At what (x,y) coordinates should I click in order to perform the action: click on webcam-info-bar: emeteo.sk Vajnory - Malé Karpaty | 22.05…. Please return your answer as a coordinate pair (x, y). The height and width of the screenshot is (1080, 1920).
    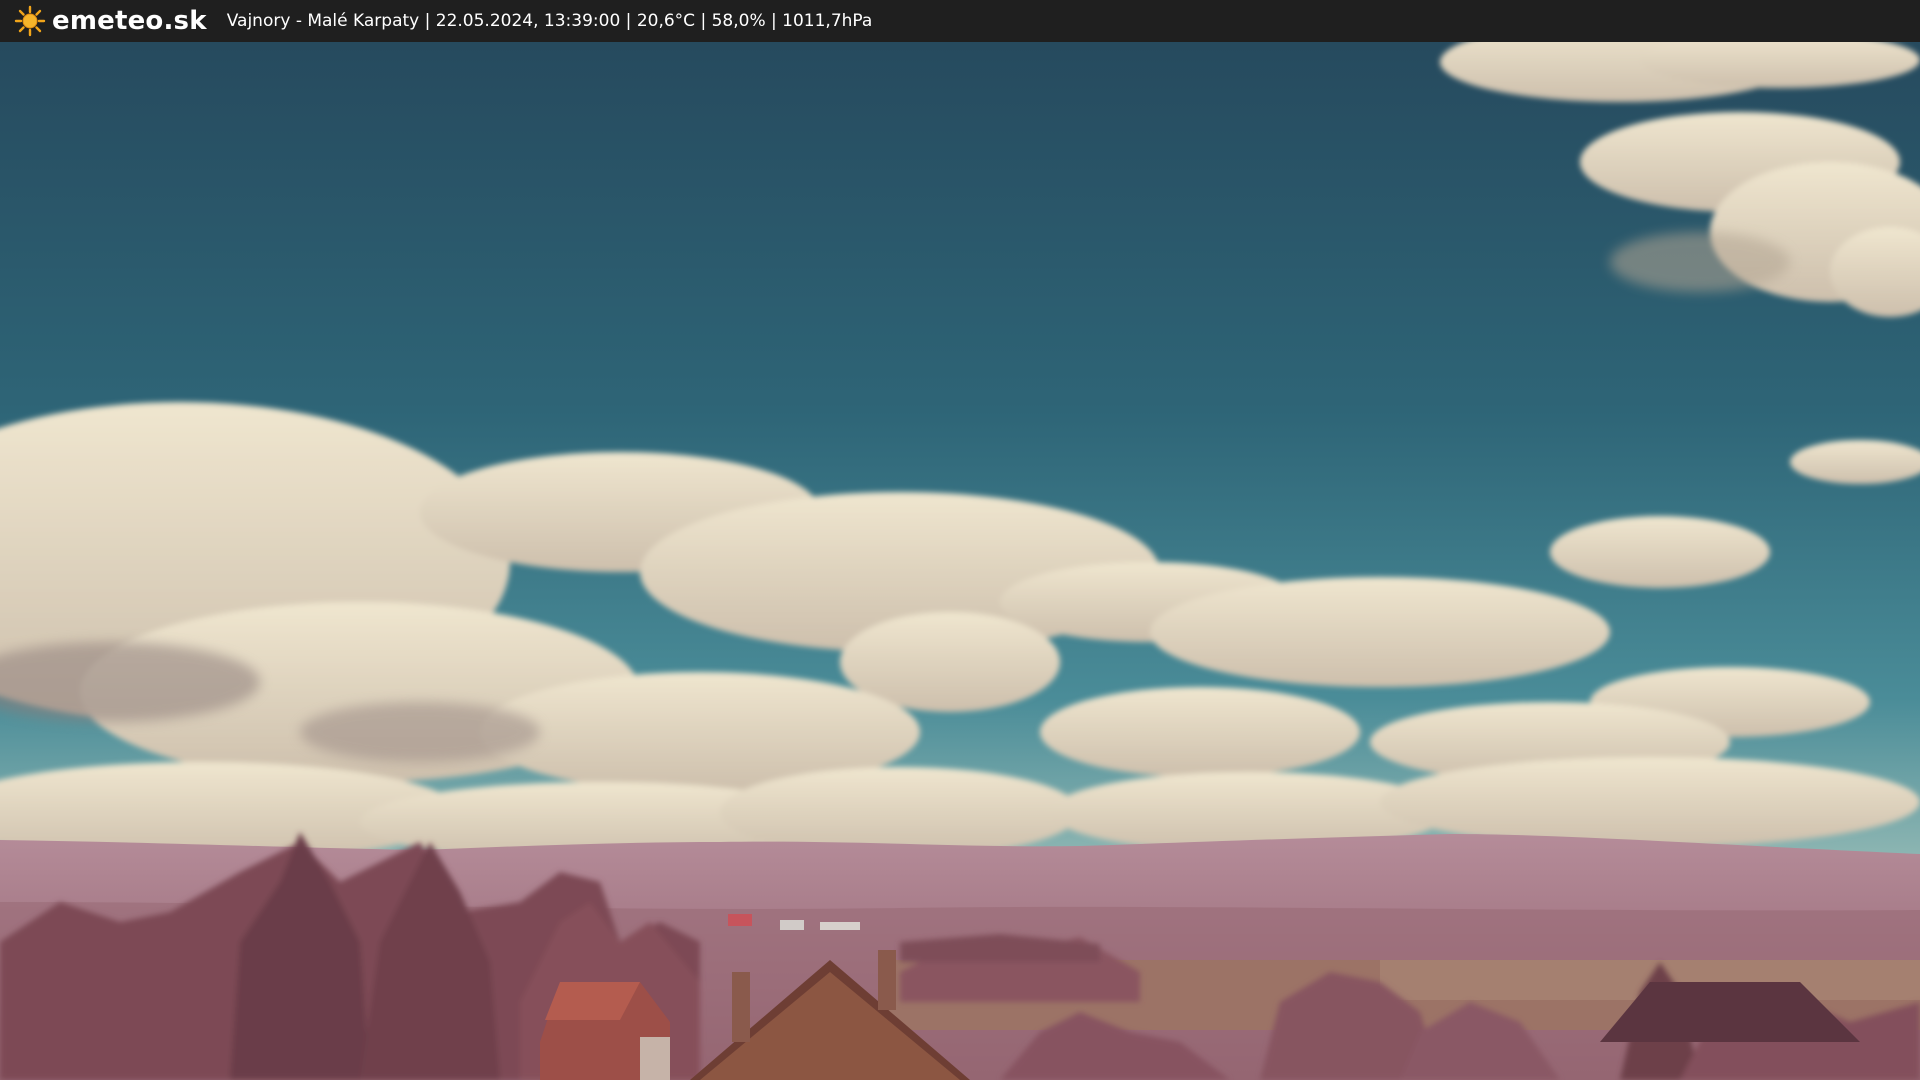
    Looking at the image, I should click on (960, 21).